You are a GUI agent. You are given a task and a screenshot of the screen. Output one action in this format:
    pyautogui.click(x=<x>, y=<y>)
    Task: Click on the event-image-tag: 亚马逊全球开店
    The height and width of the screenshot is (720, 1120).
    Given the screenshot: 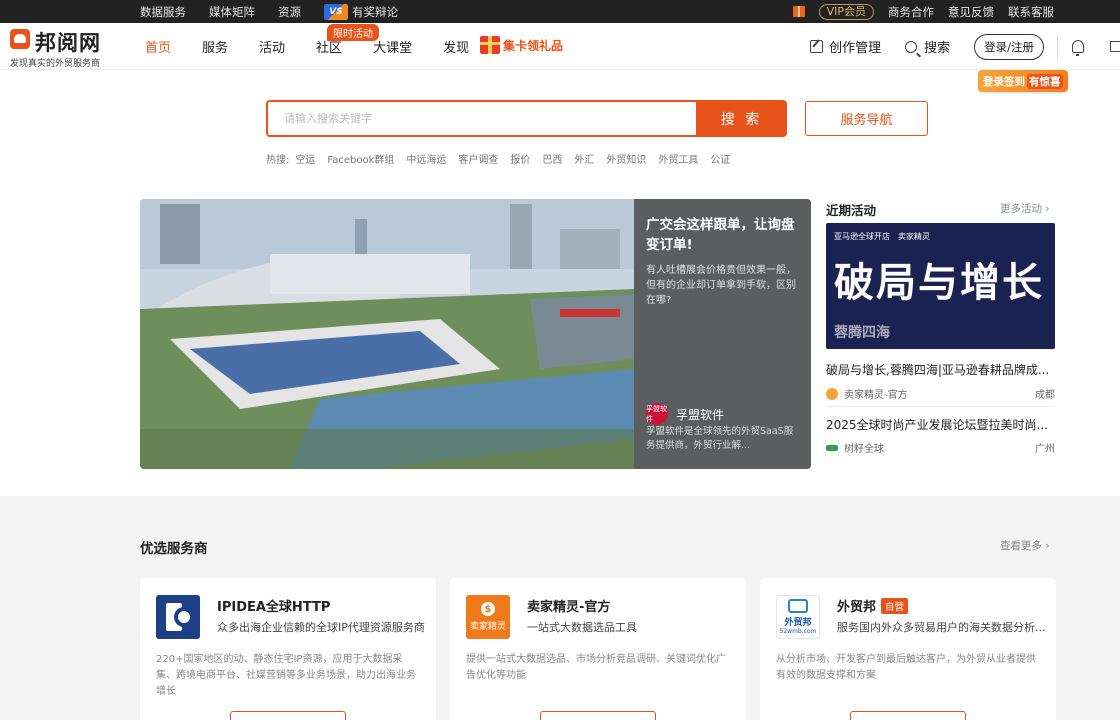 What is the action you would take?
    pyautogui.click(x=862, y=236)
    